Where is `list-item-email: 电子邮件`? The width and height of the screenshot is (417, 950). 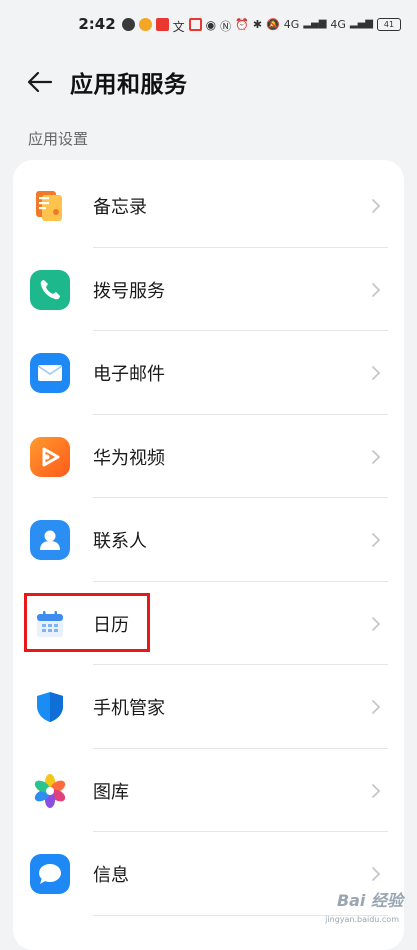 list-item-email: 电子邮件 is located at coordinates (208, 372).